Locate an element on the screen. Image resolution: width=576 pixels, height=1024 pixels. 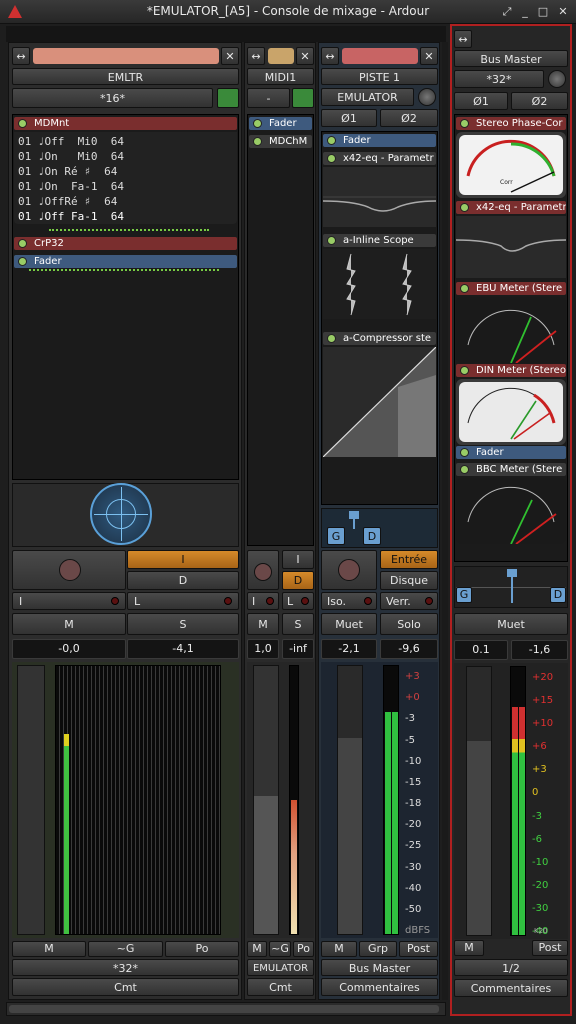
comments-button: Cmt is located at coordinates (125, 987).